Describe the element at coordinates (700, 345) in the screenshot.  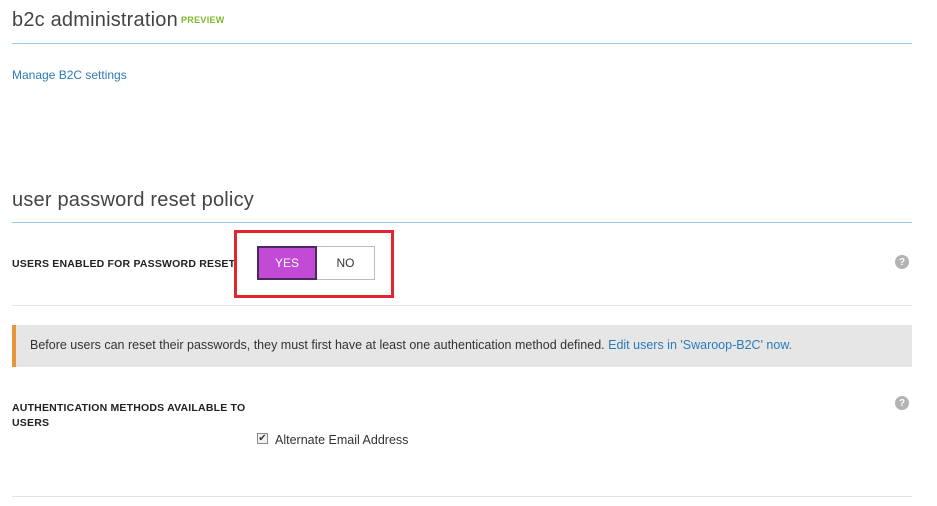
I see `edit-users-link: Edit users in 'Swaroop-B2C' now.` at that location.